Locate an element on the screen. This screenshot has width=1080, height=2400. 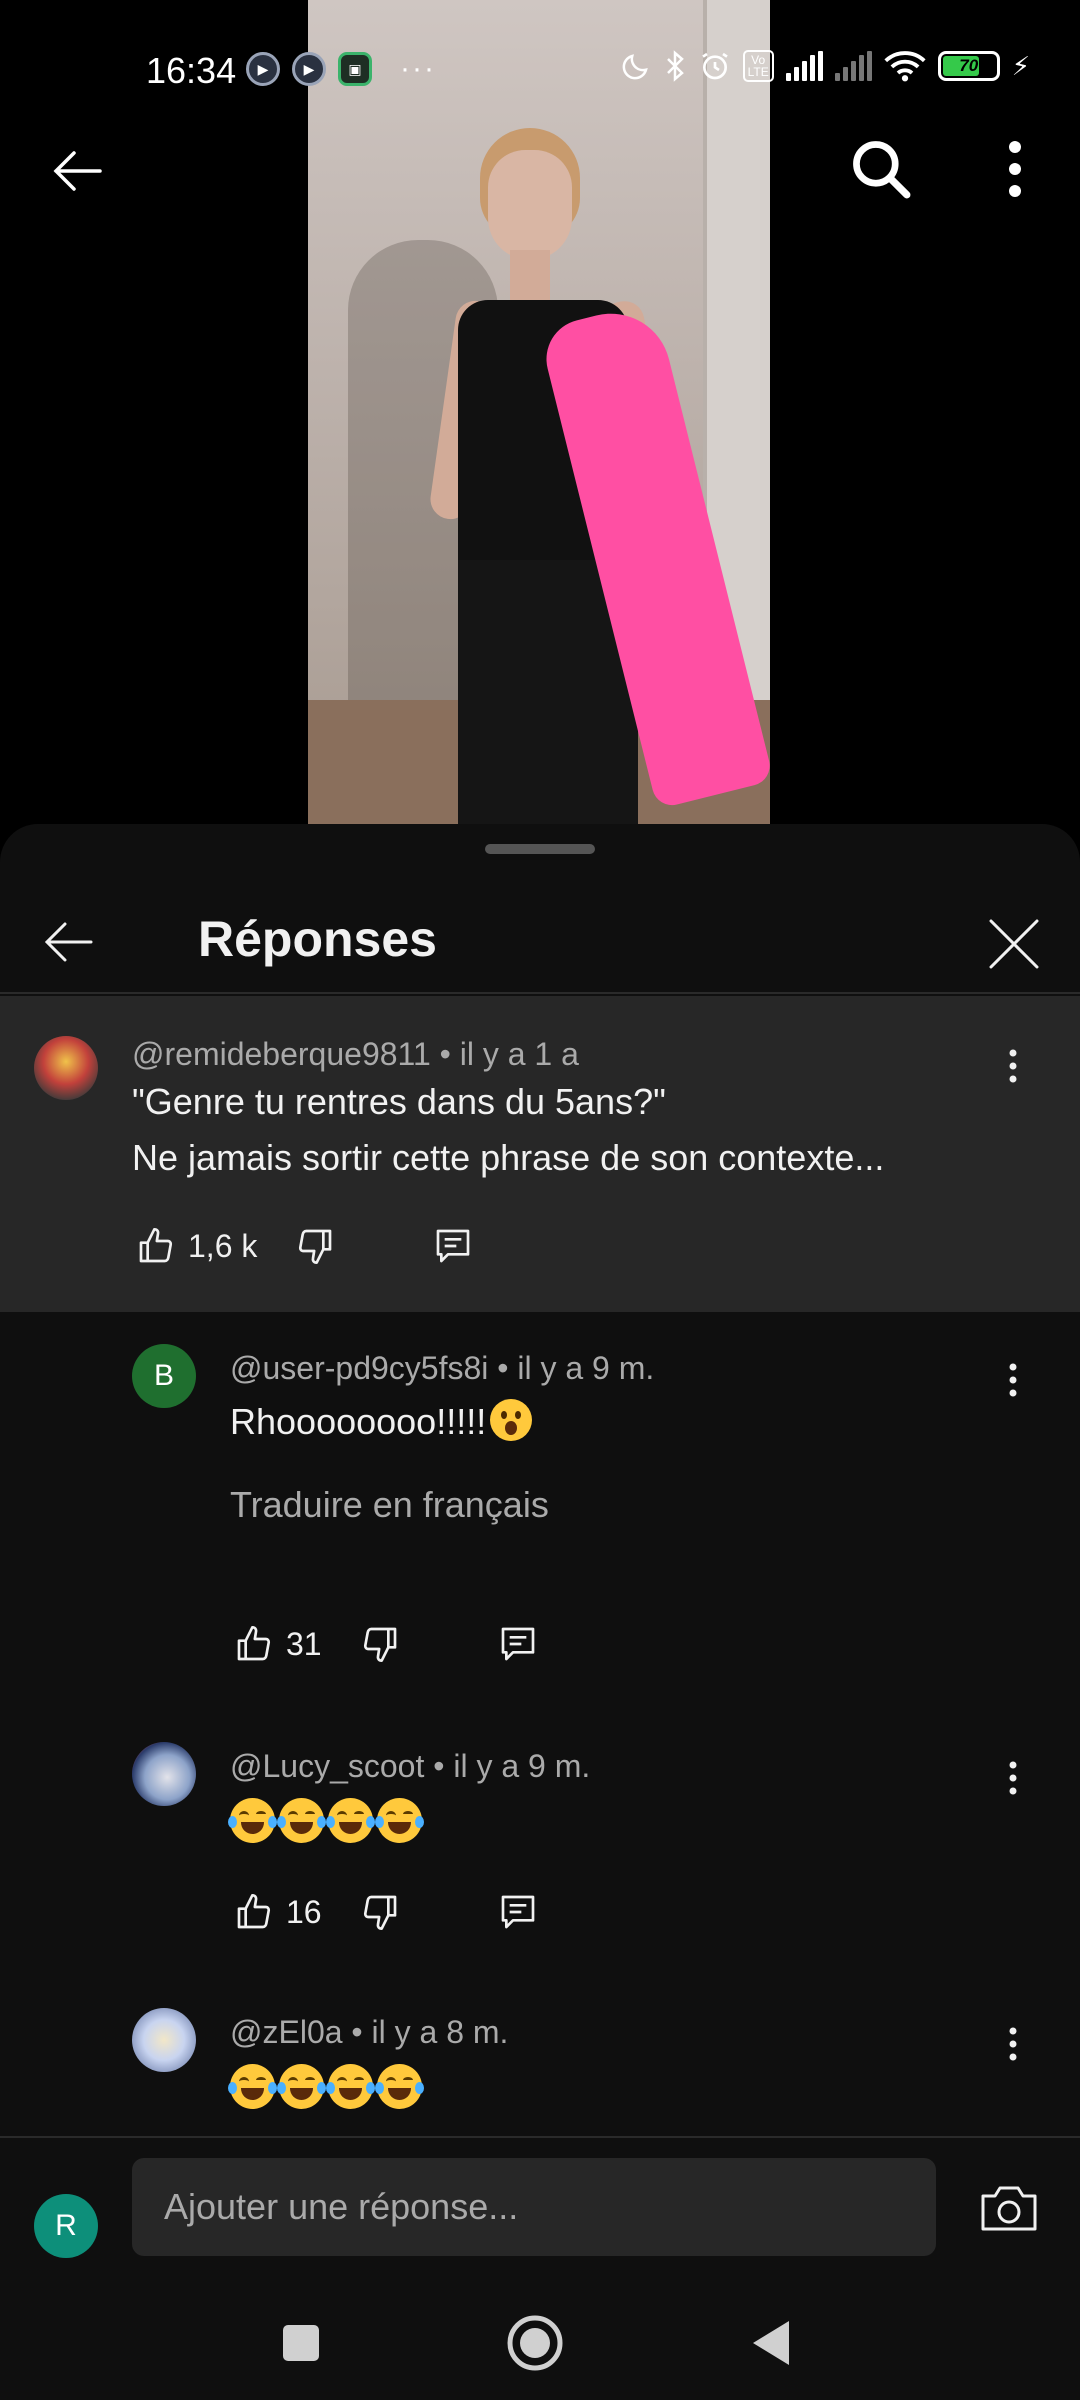
comment-actions: 16 is located at coordinates (386, 1912).